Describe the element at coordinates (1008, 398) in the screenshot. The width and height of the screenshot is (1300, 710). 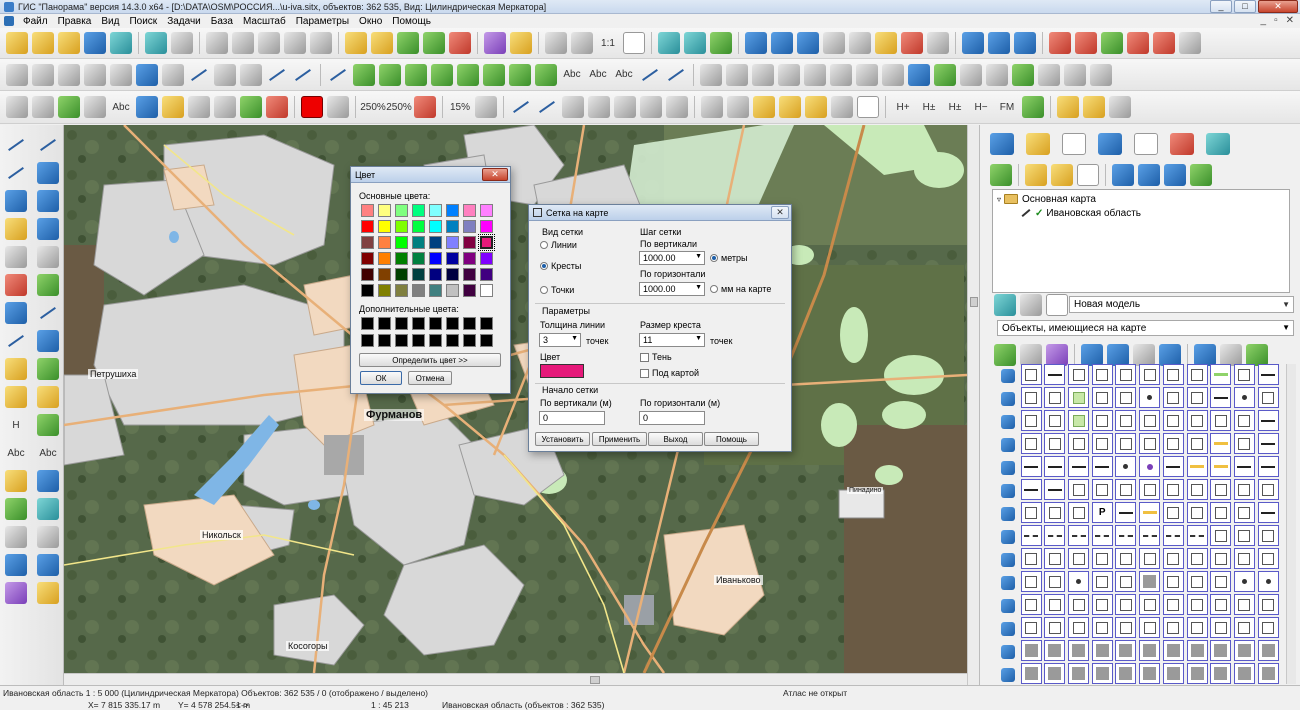
I see `curve-tool-icon` at that location.